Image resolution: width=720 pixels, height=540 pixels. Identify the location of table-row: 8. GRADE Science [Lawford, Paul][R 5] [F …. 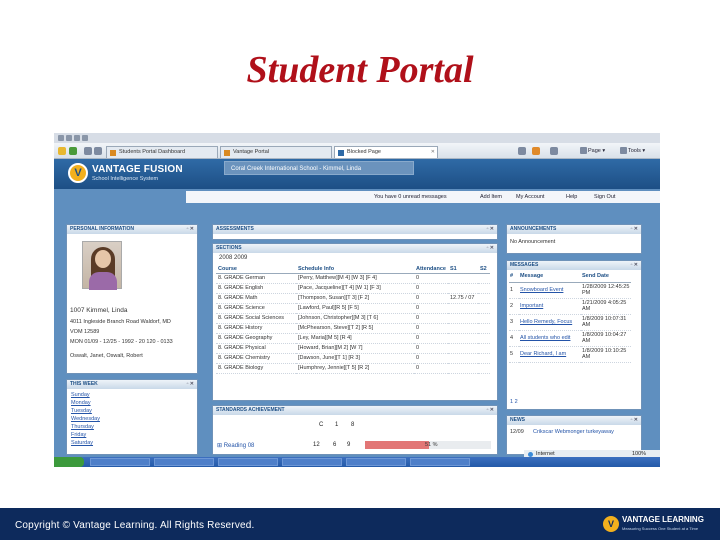
(353, 308).